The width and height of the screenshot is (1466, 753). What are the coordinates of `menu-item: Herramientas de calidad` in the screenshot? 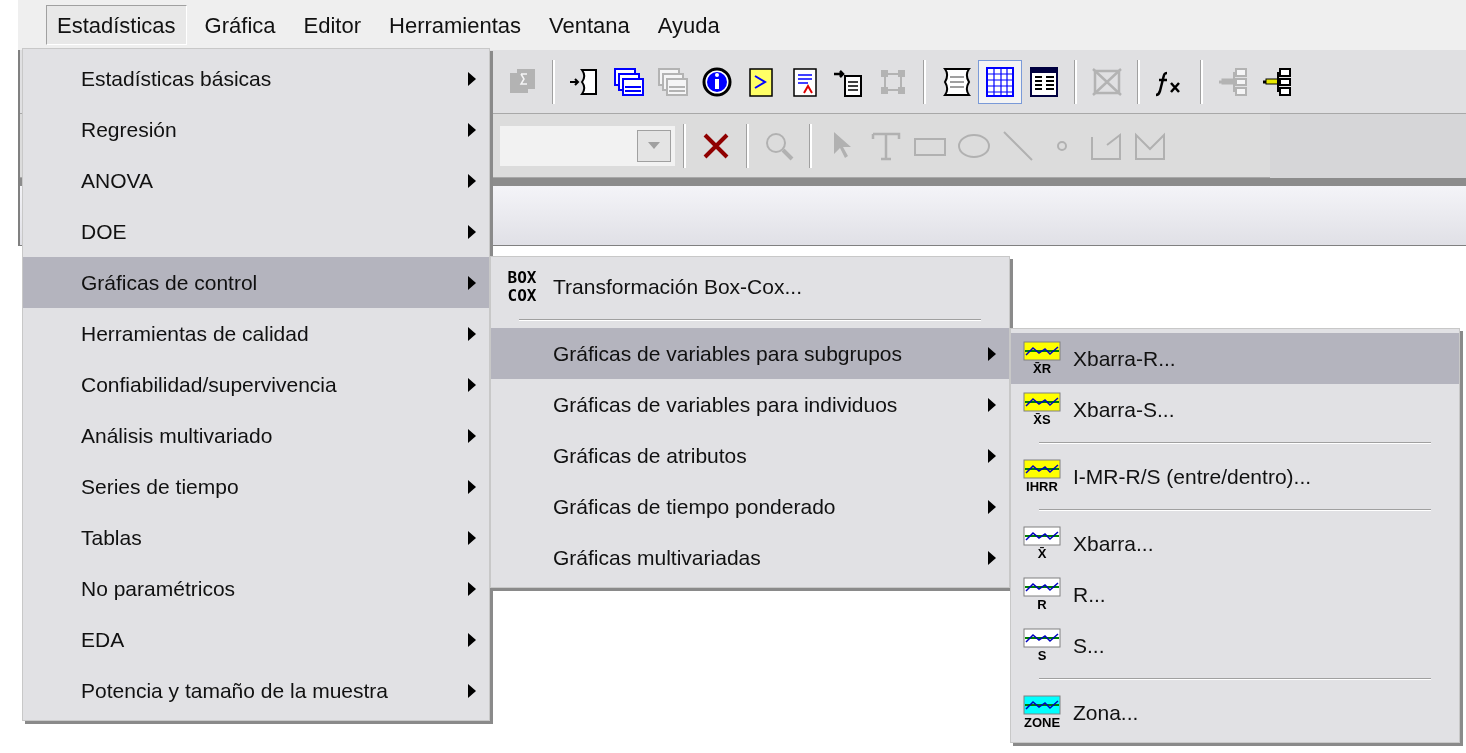 It's located at (256, 333).